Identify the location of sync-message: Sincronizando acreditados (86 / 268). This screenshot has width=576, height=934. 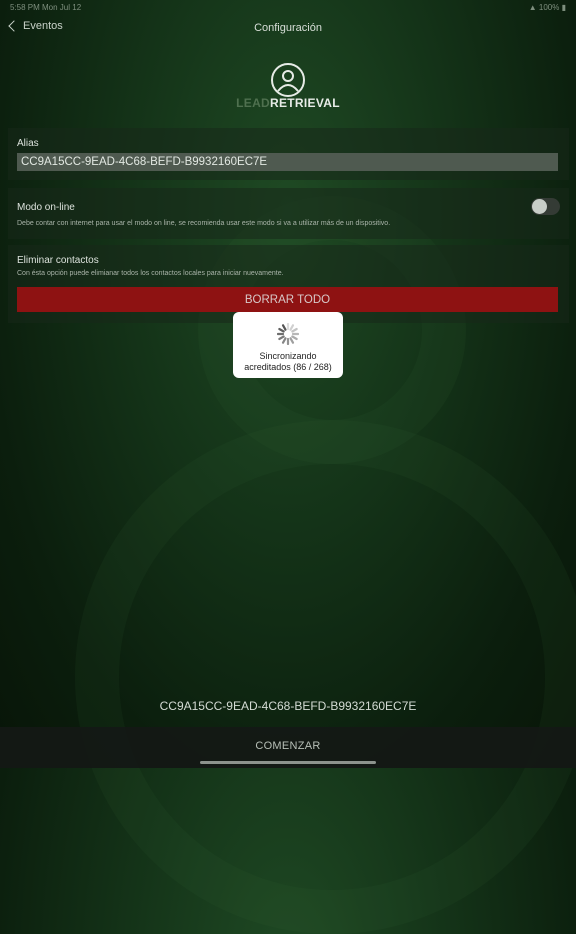
(288, 362).